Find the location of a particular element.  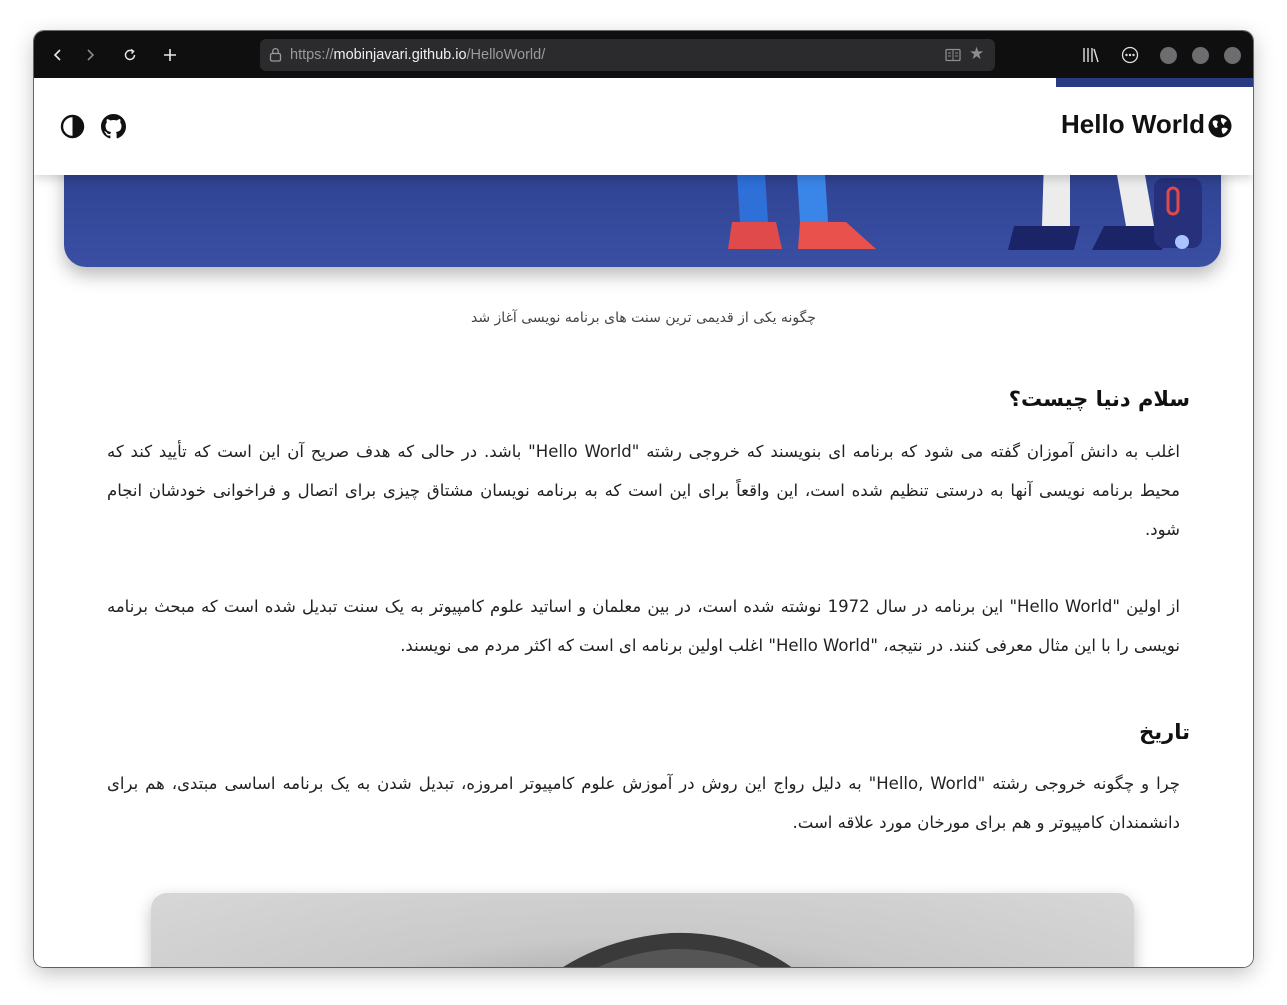

reload-button is located at coordinates (130, 55).